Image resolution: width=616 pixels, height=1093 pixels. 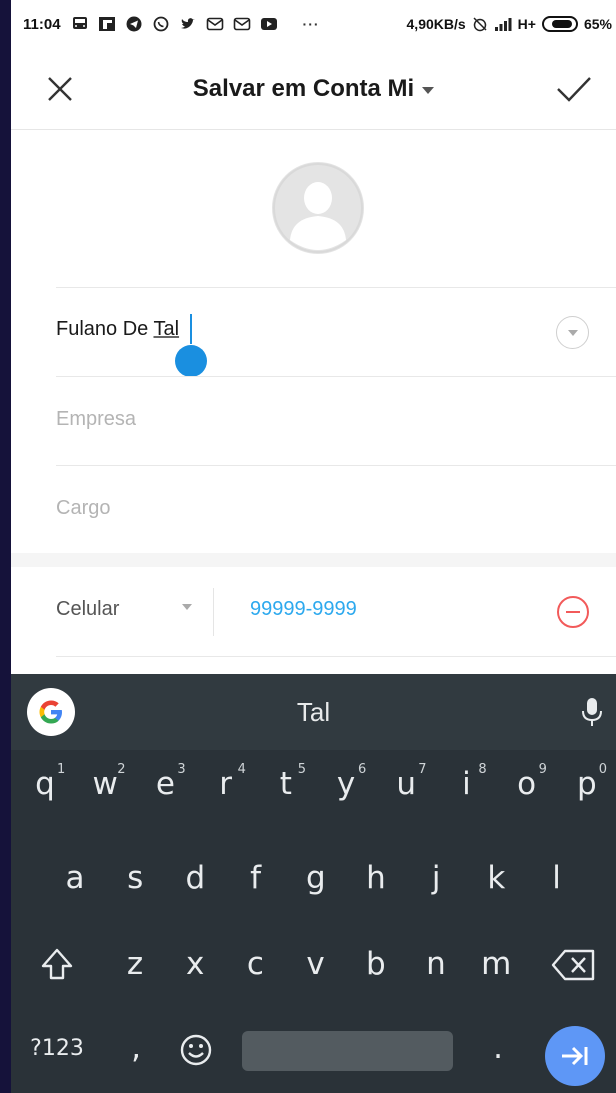 What do you see at coordinates (597, 24) in the screenshot?
I see `battery-level: 65%` at bounding box center [597, 24].